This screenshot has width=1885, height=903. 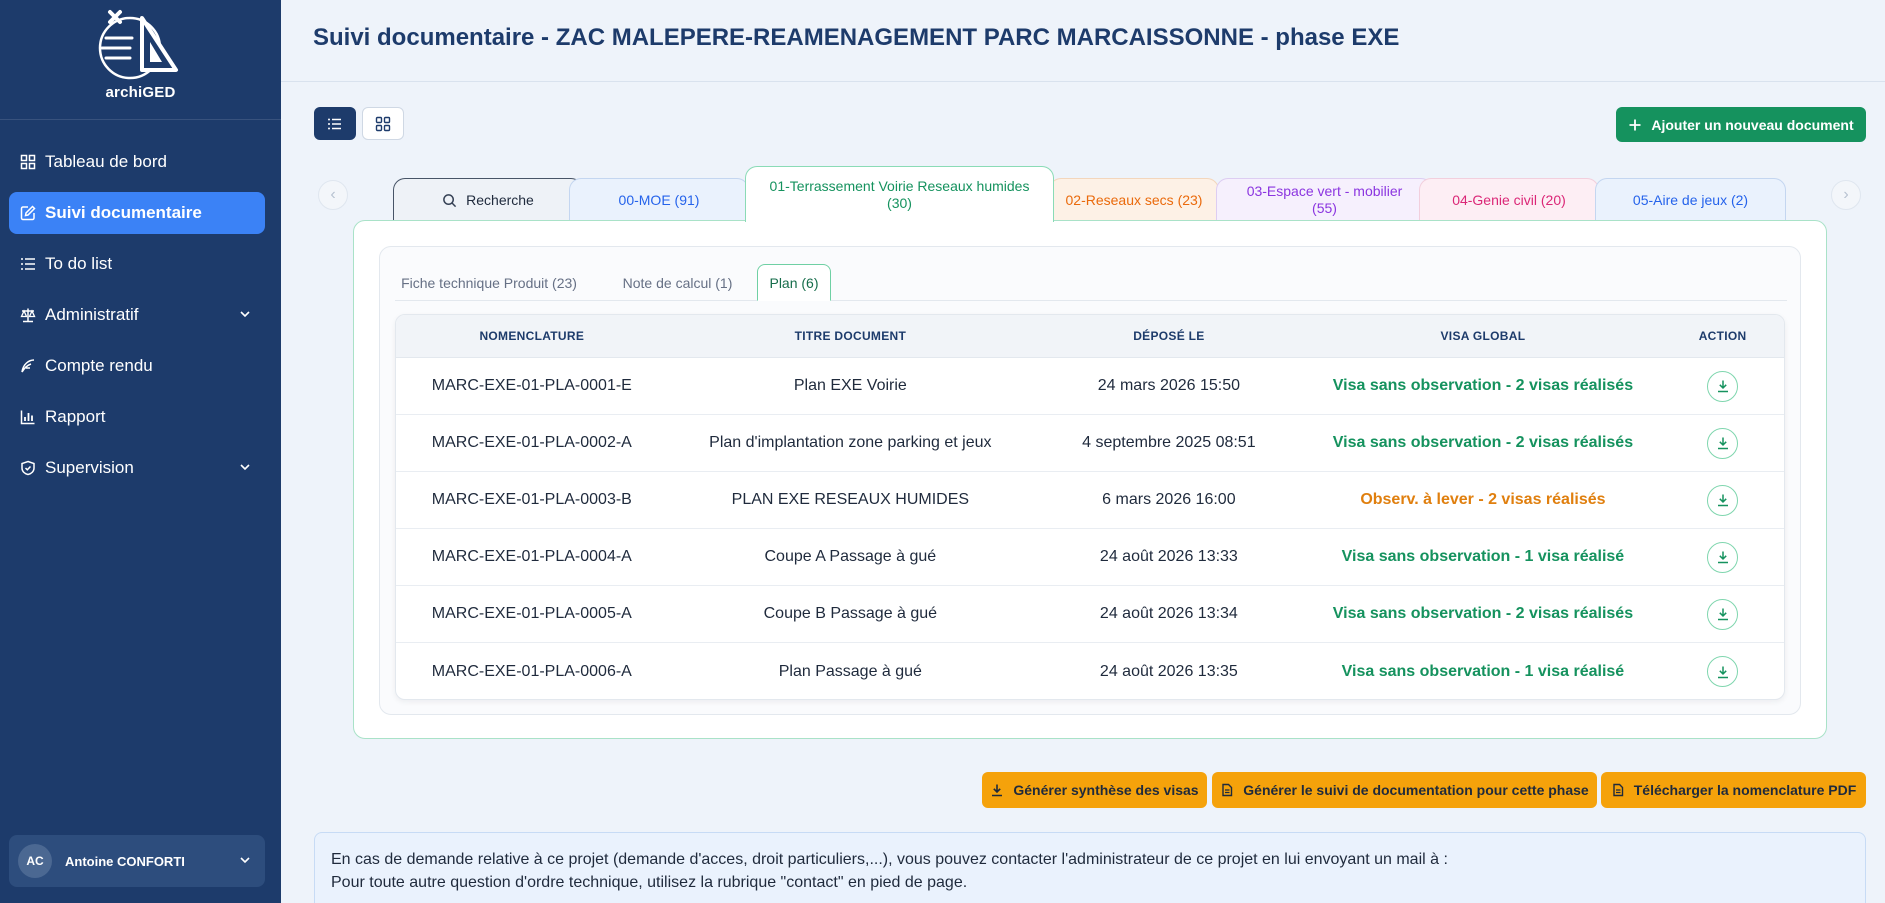 I want to click on dashboard-icon, so click(x=28, y=162).